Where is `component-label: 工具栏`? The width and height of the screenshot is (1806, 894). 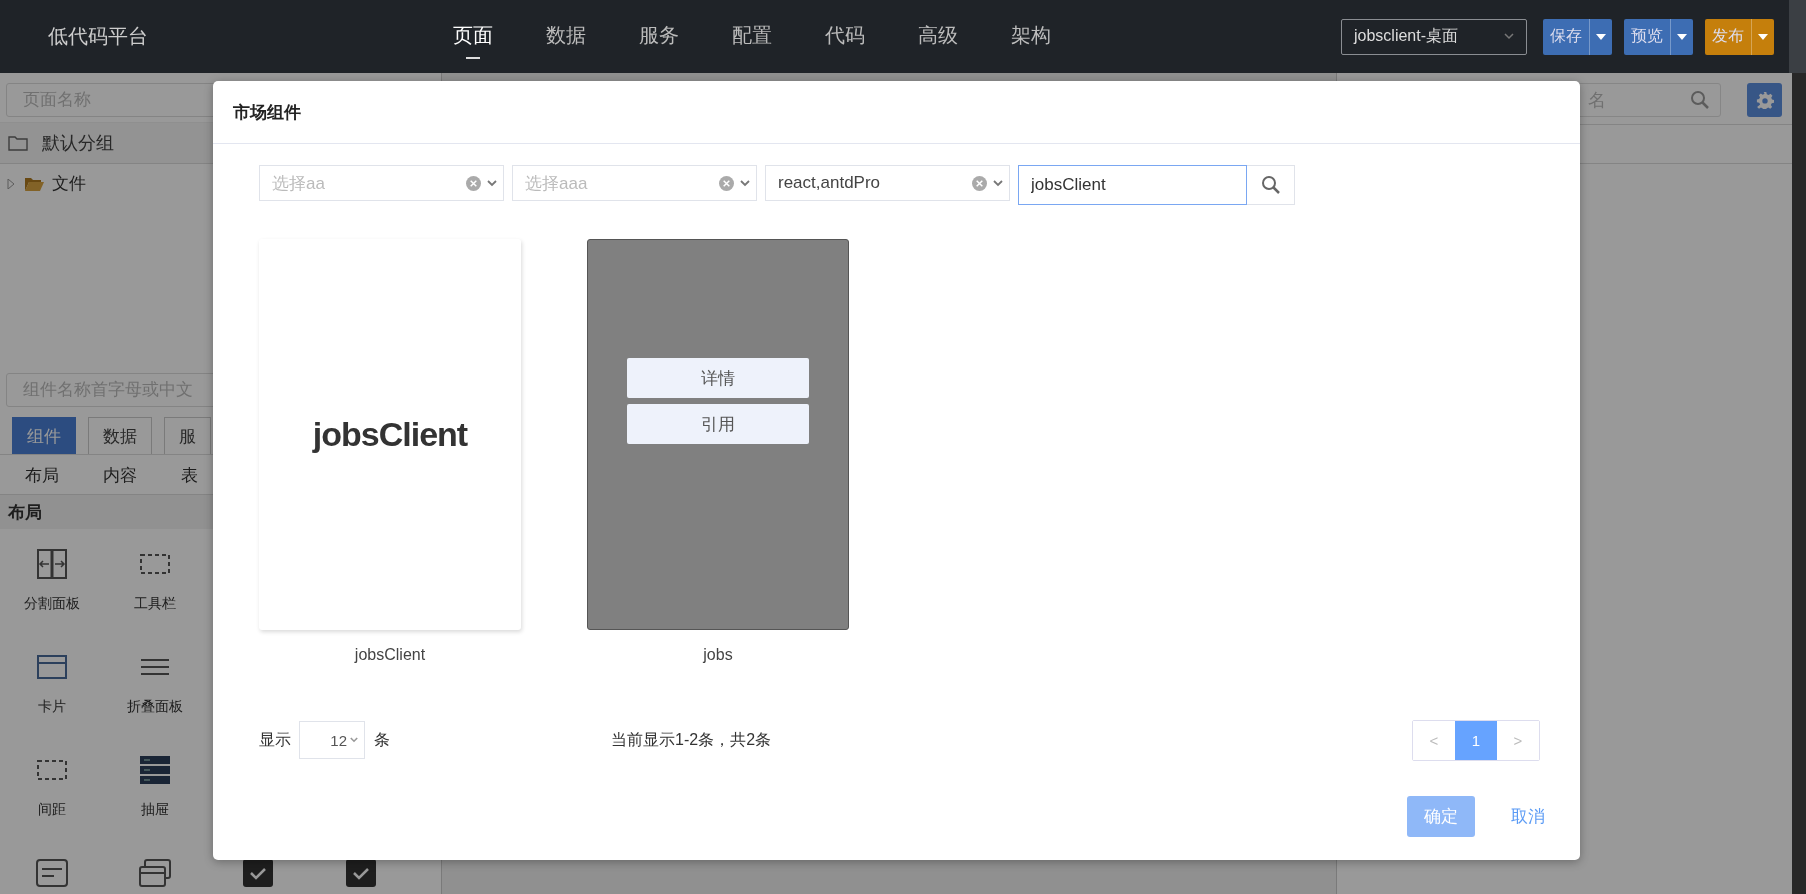
component-label: 工具栏 is located at coordinates (154, 604).